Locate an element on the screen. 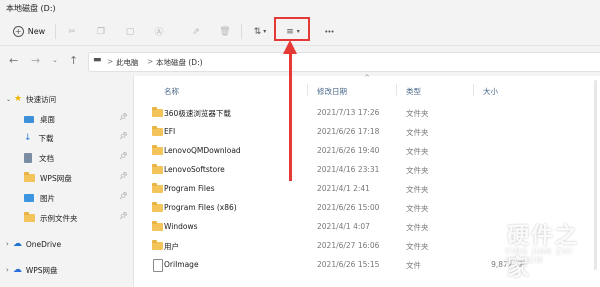 This screenshot has width=600, height=287. sidebar-item-downloads: ↓ 下载 is located at coordinates (39, 138).